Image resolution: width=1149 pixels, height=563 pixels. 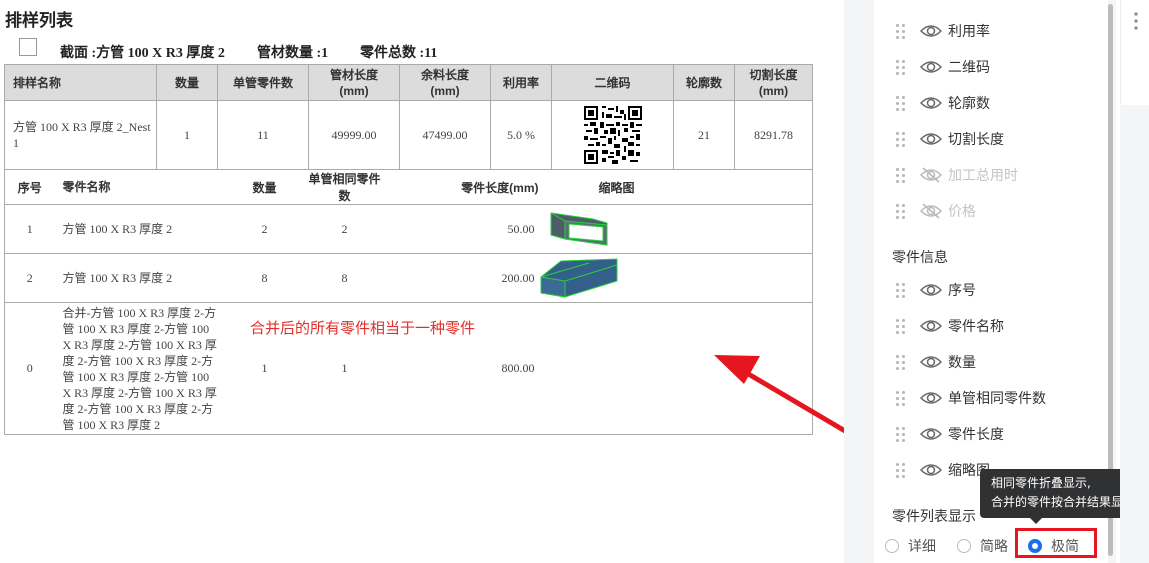 What do you see at coordinates (962, 363) in the screenshot?
I see `field-label: 数量` at bounding box center [962, 363].